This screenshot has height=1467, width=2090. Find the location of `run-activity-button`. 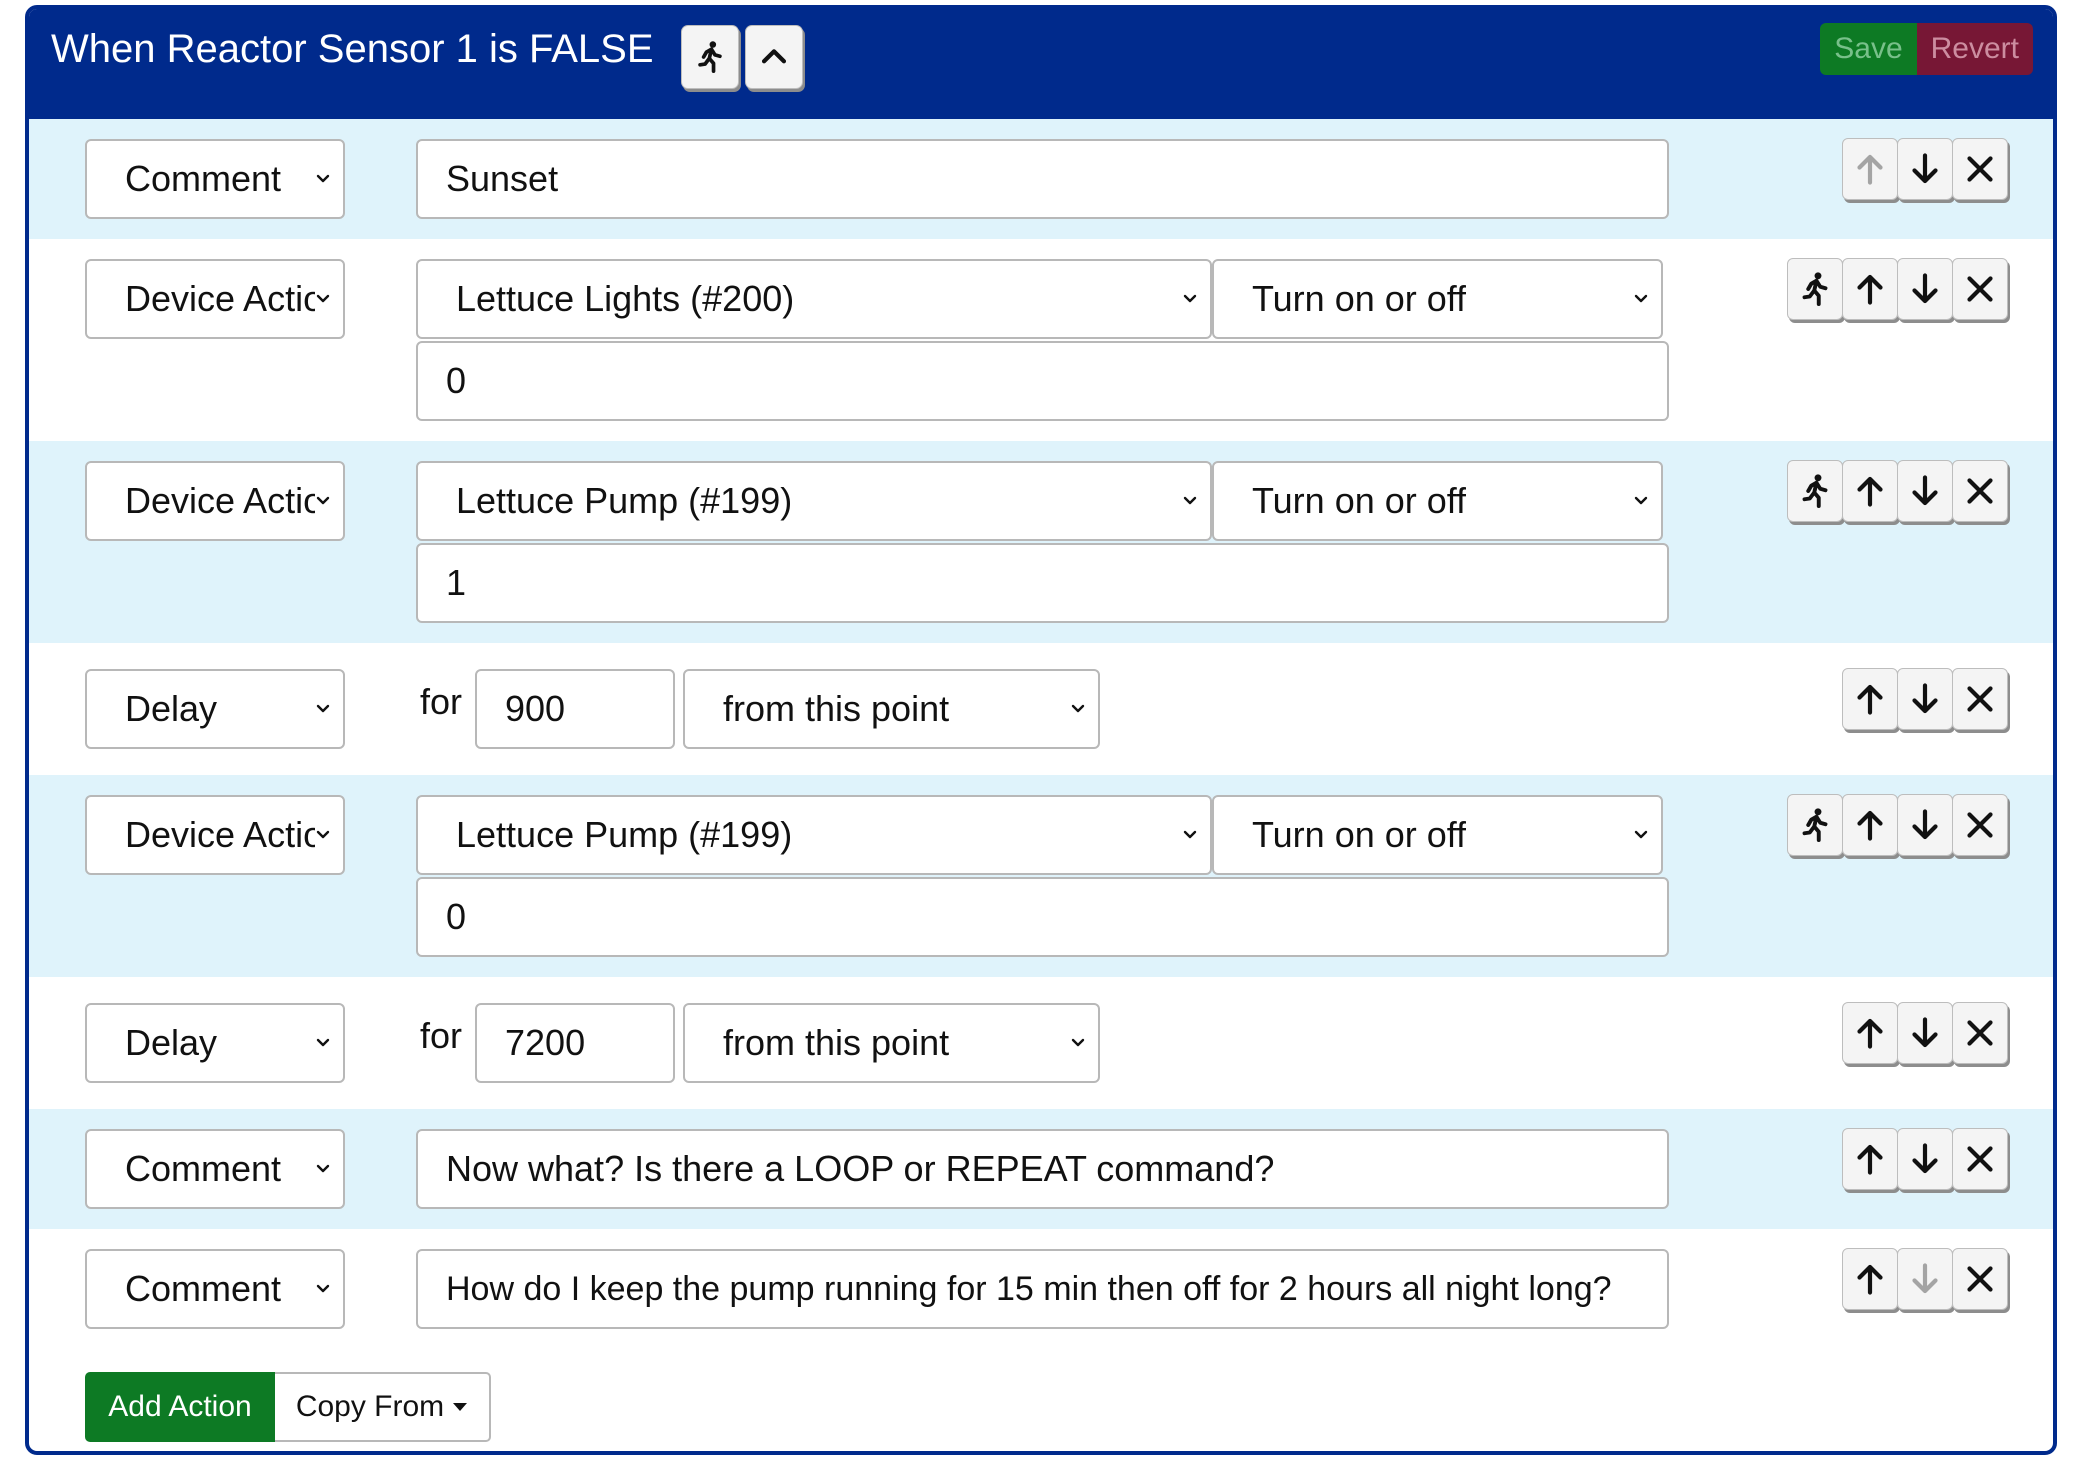

run-activity-button is located at coordinates (710, 57).